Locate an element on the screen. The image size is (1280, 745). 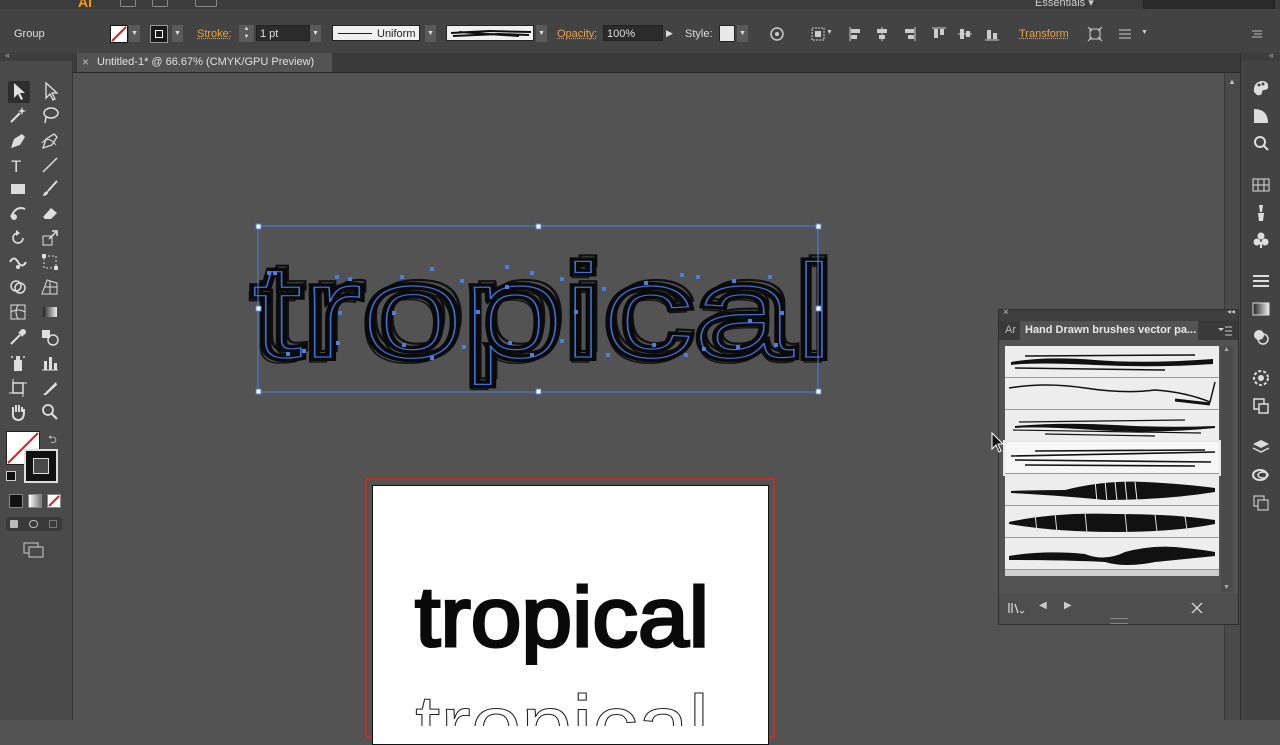
options-icon is located at coordinates (1125, 34).